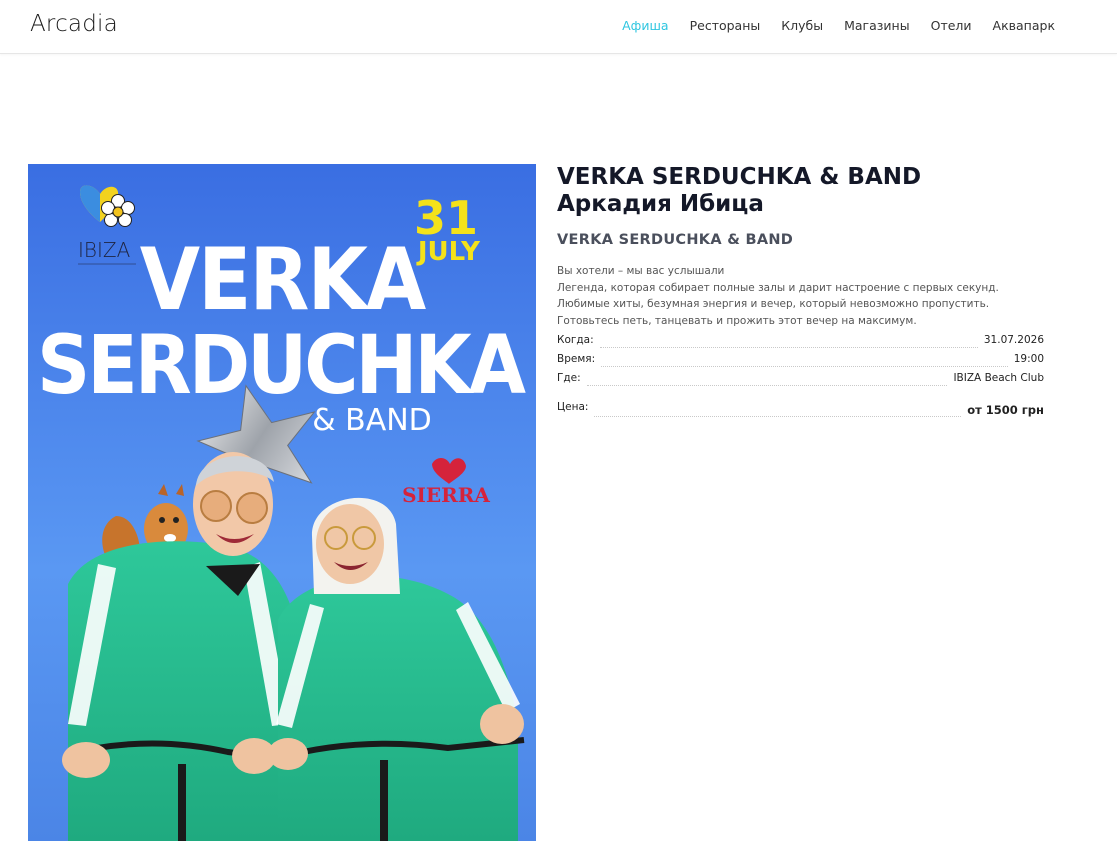  Describe the element at coordinates (802, 25) in the screenshot. I see `nav-item-clubs: Клубы` at that location.